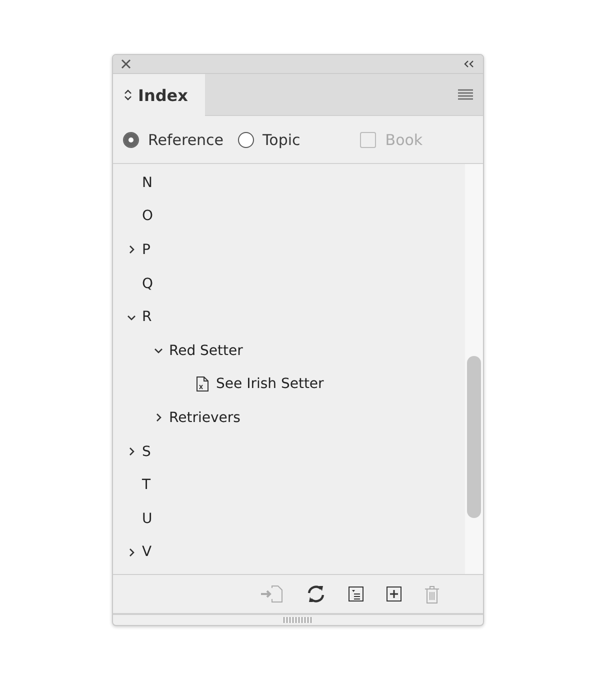 The image size is (591, 686). I want to click on document-icon, so click(202, 384).